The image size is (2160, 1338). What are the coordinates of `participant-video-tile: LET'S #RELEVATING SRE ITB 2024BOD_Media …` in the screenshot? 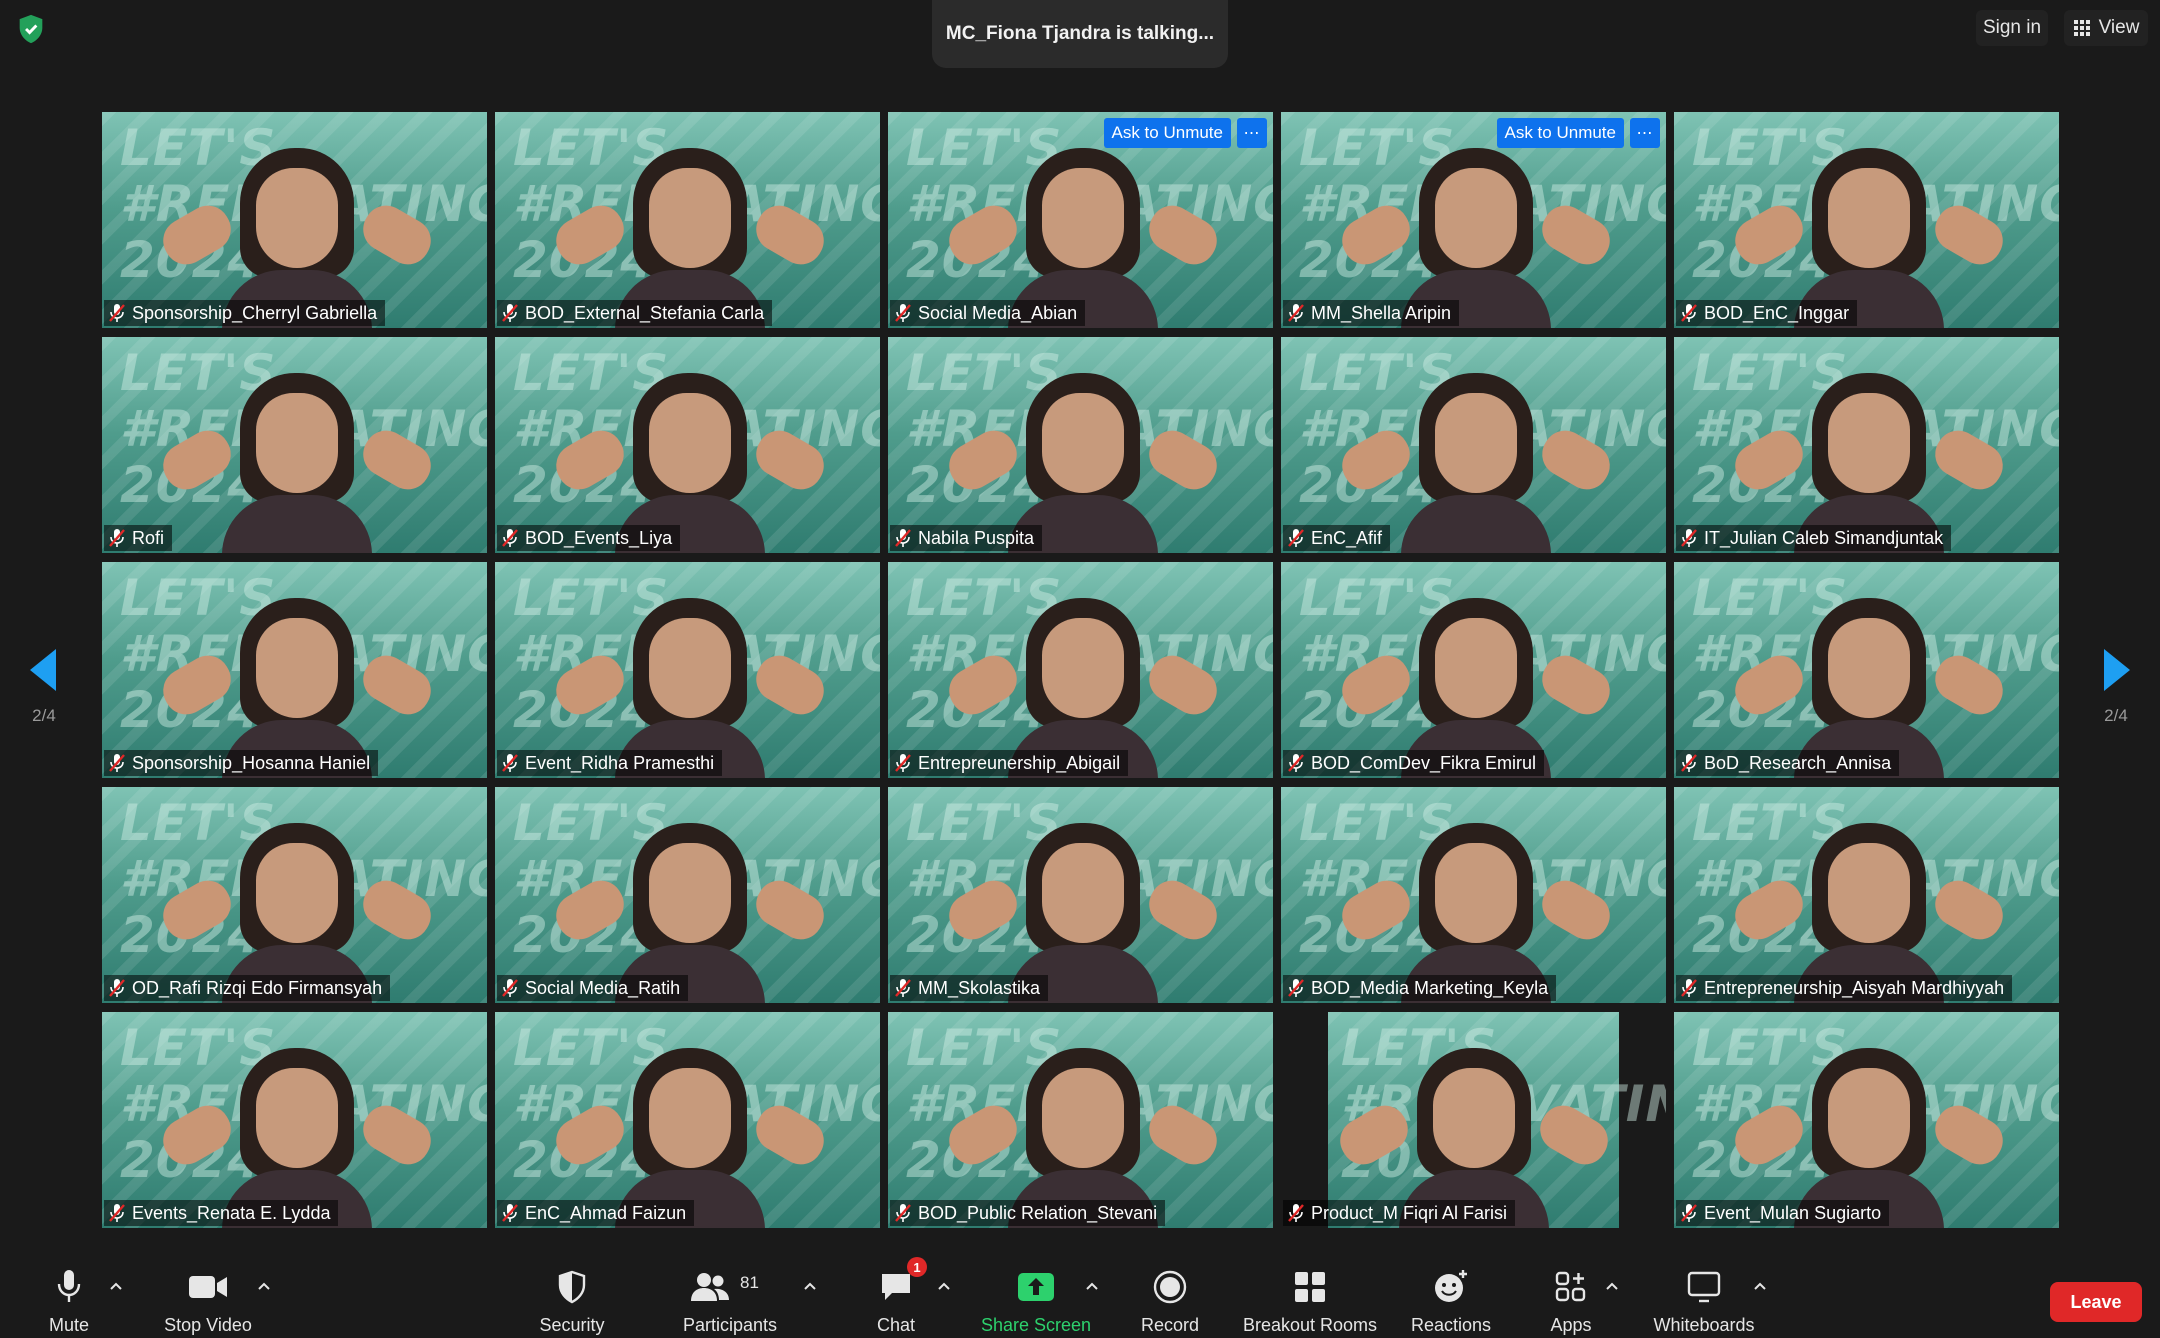 It's located at (1473, 895).